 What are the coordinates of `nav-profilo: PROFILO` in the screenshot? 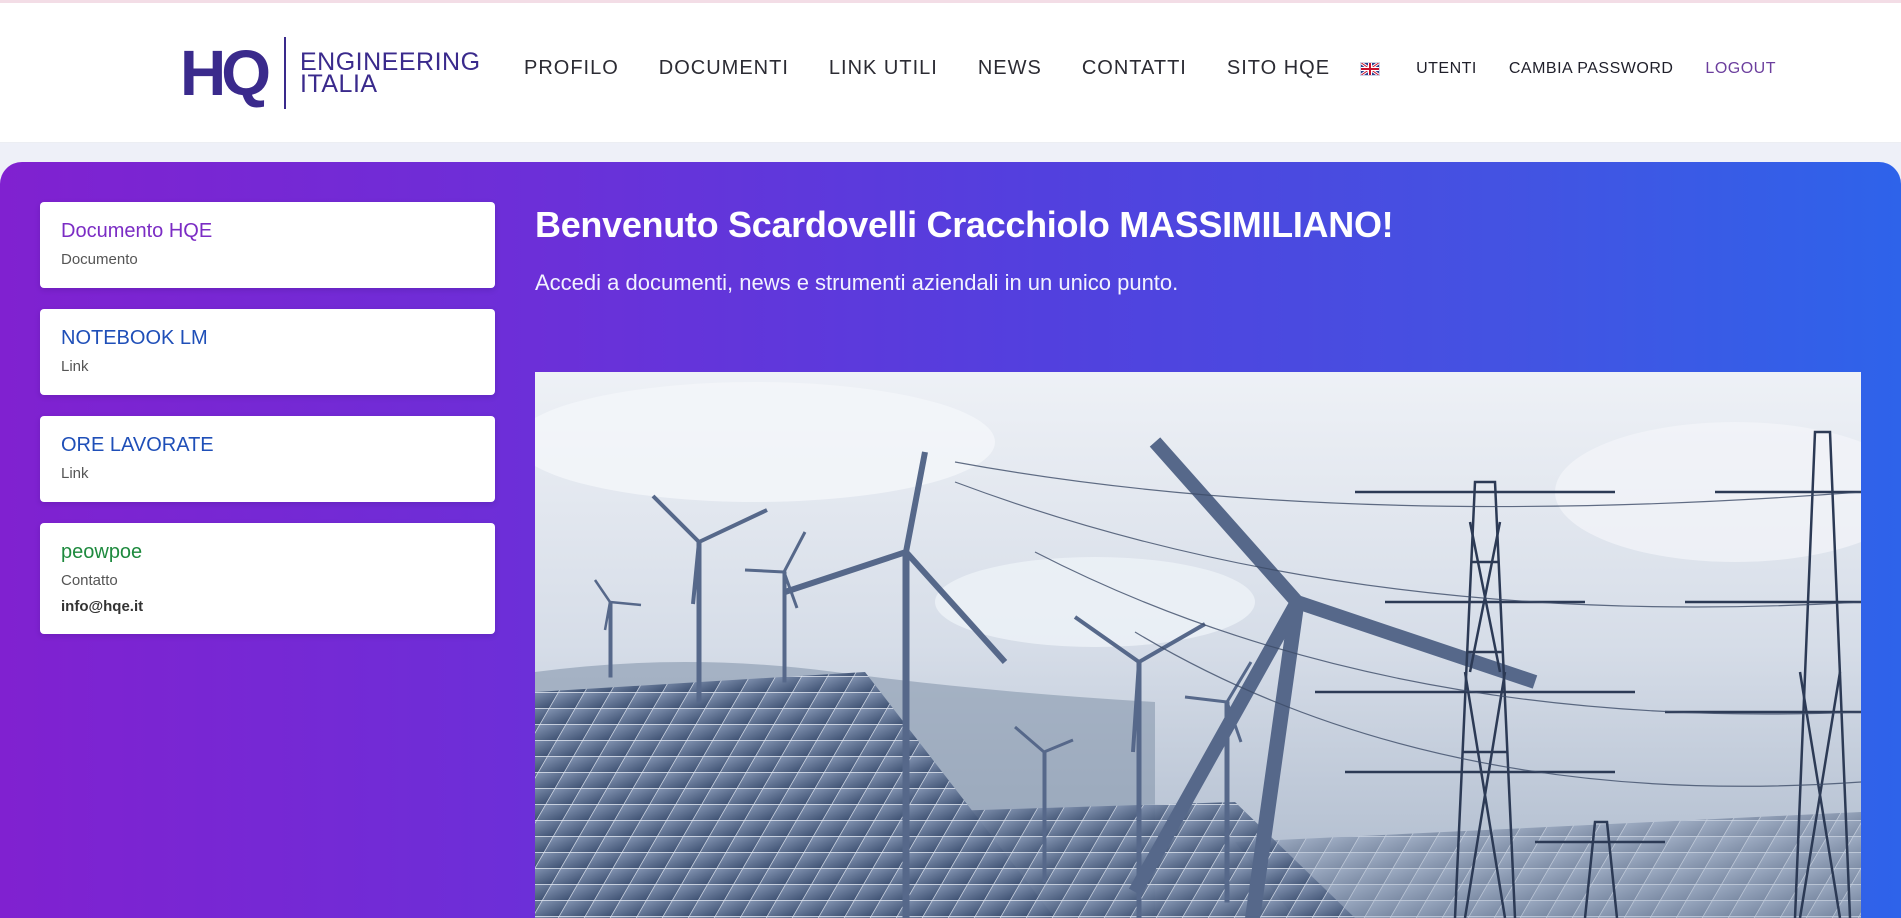 It's located at (571, 68).